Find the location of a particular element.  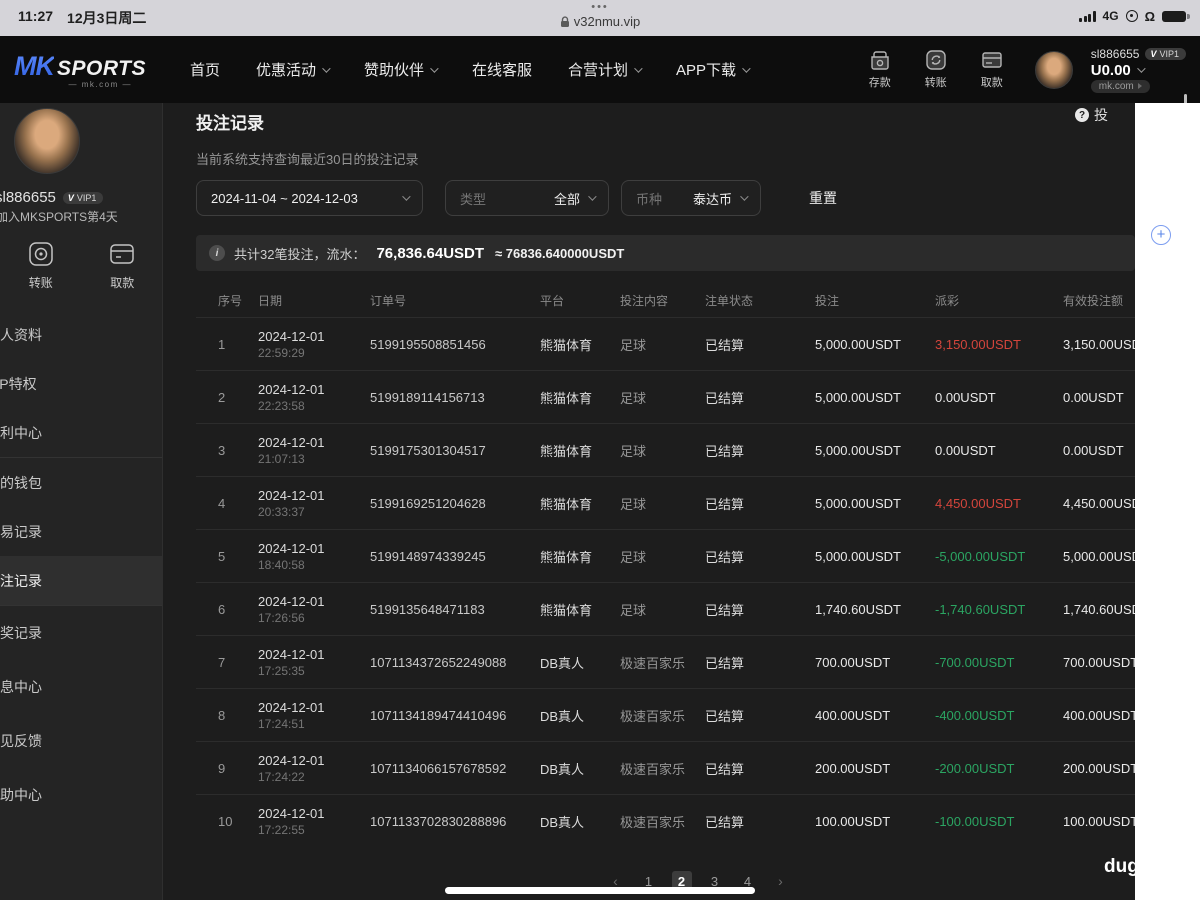

sidebar-item-label: 个人资料 is located at coordinates (21, 334).